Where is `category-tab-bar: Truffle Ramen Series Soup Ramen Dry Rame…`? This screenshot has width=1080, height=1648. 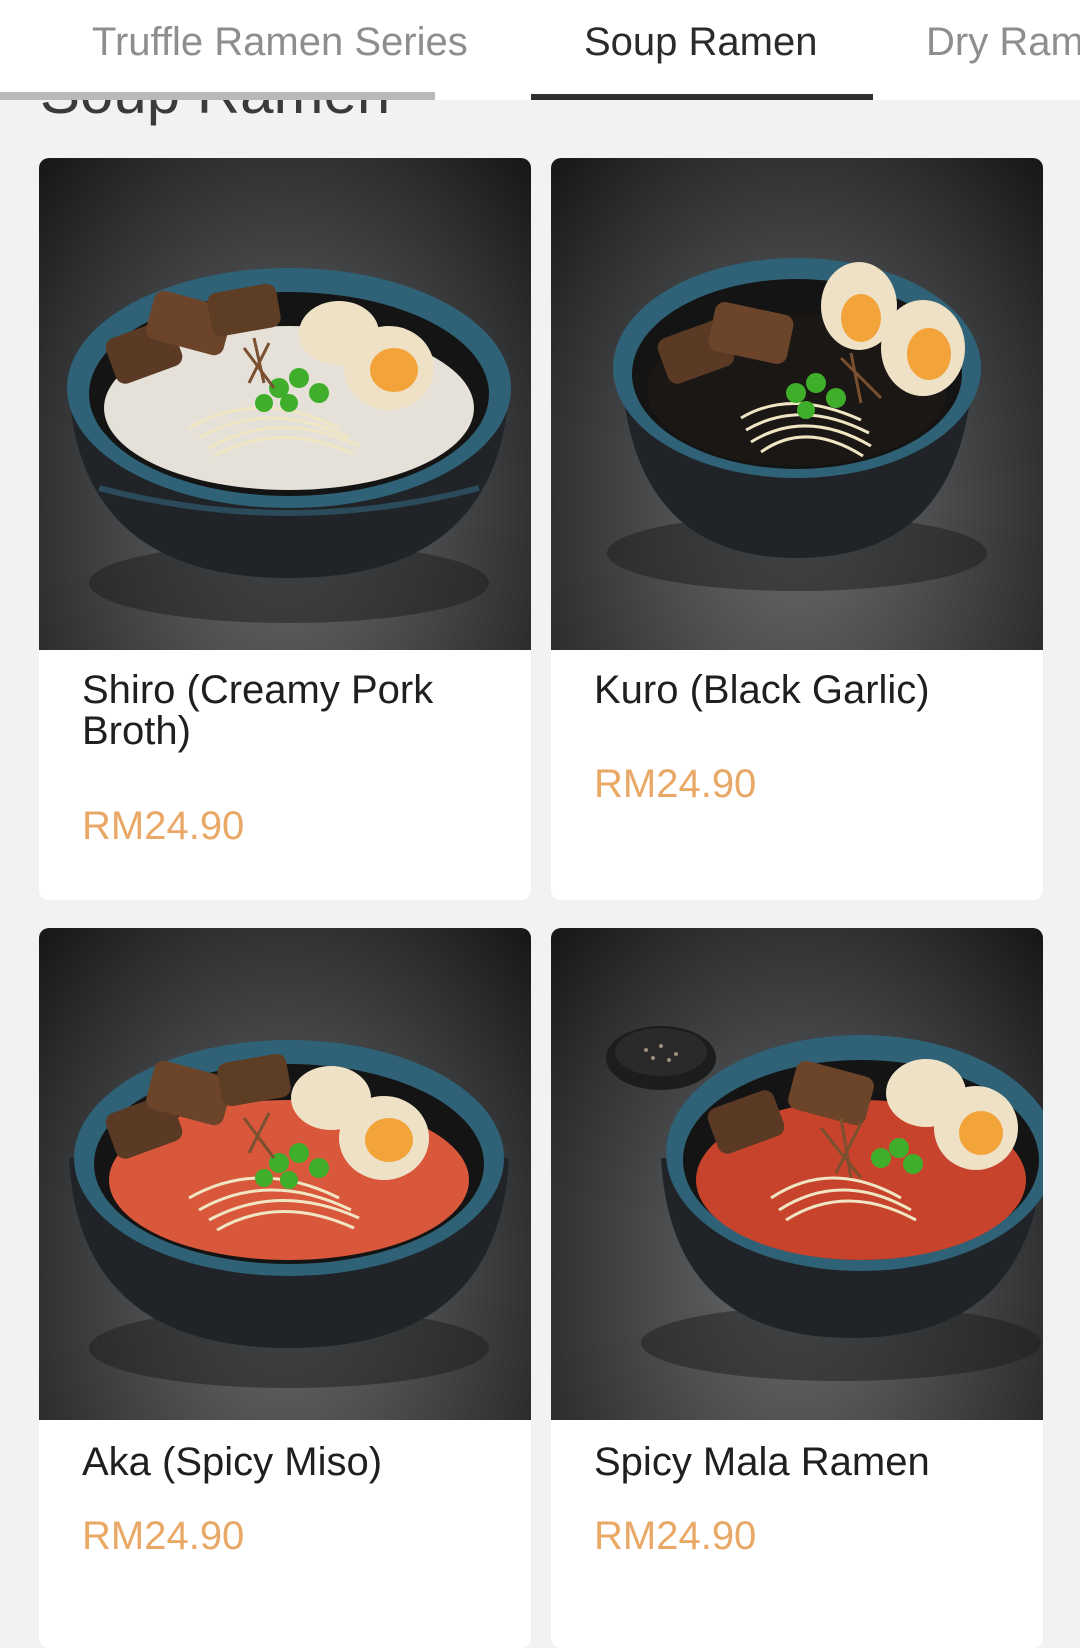
category-tab-bar: Truffle Ramen Series Soup Ramen Dry Rame… is located at coordinates (540, 50).